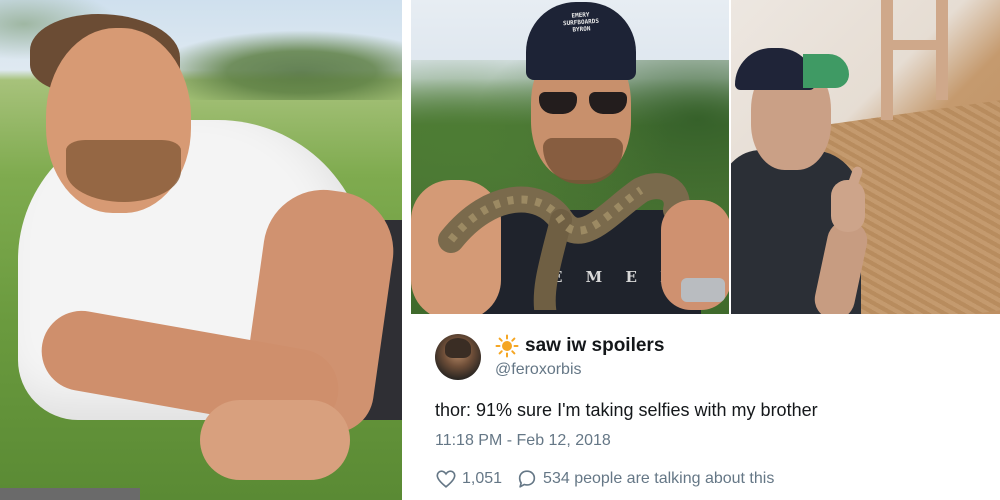 This screenshot has width=1000, height=500. What do you see at coordinates (581, 22) in the screenshot?
I see `cap-print: EMERY SURFBOARDS BYRON` at bounding box center [581, 22].